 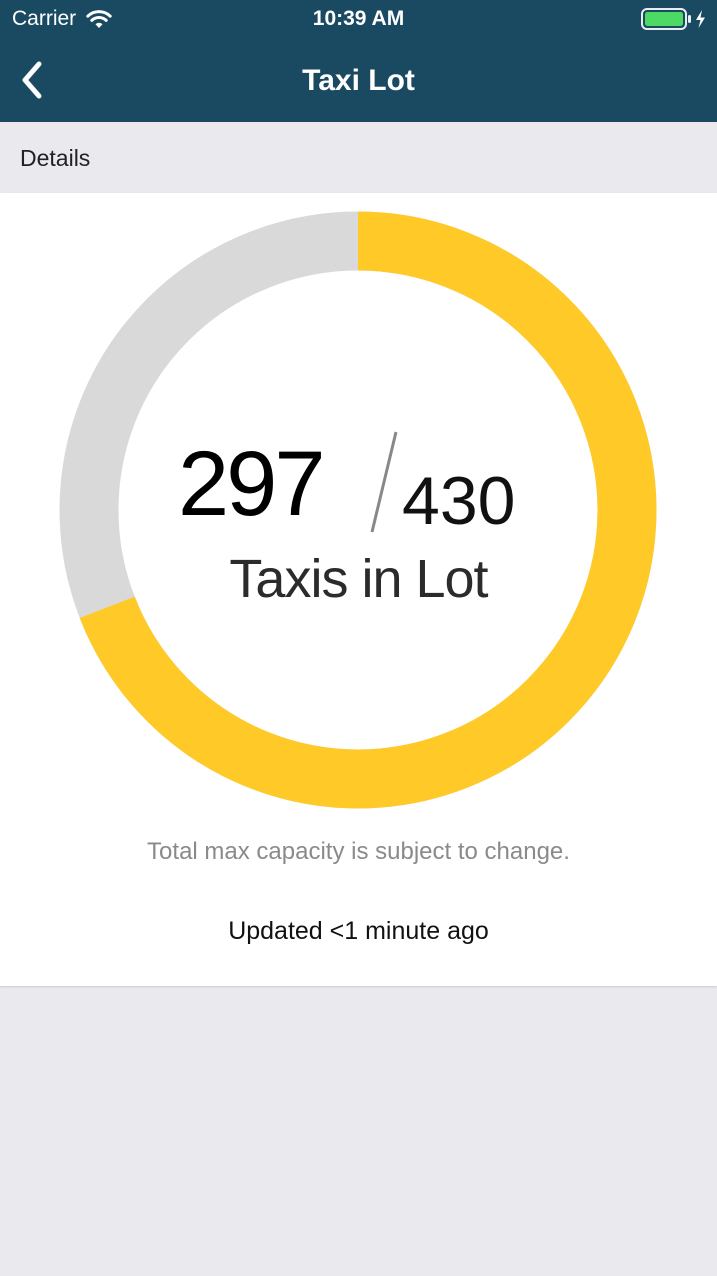 I want to click on count-divider, so click(x=384, y=482).